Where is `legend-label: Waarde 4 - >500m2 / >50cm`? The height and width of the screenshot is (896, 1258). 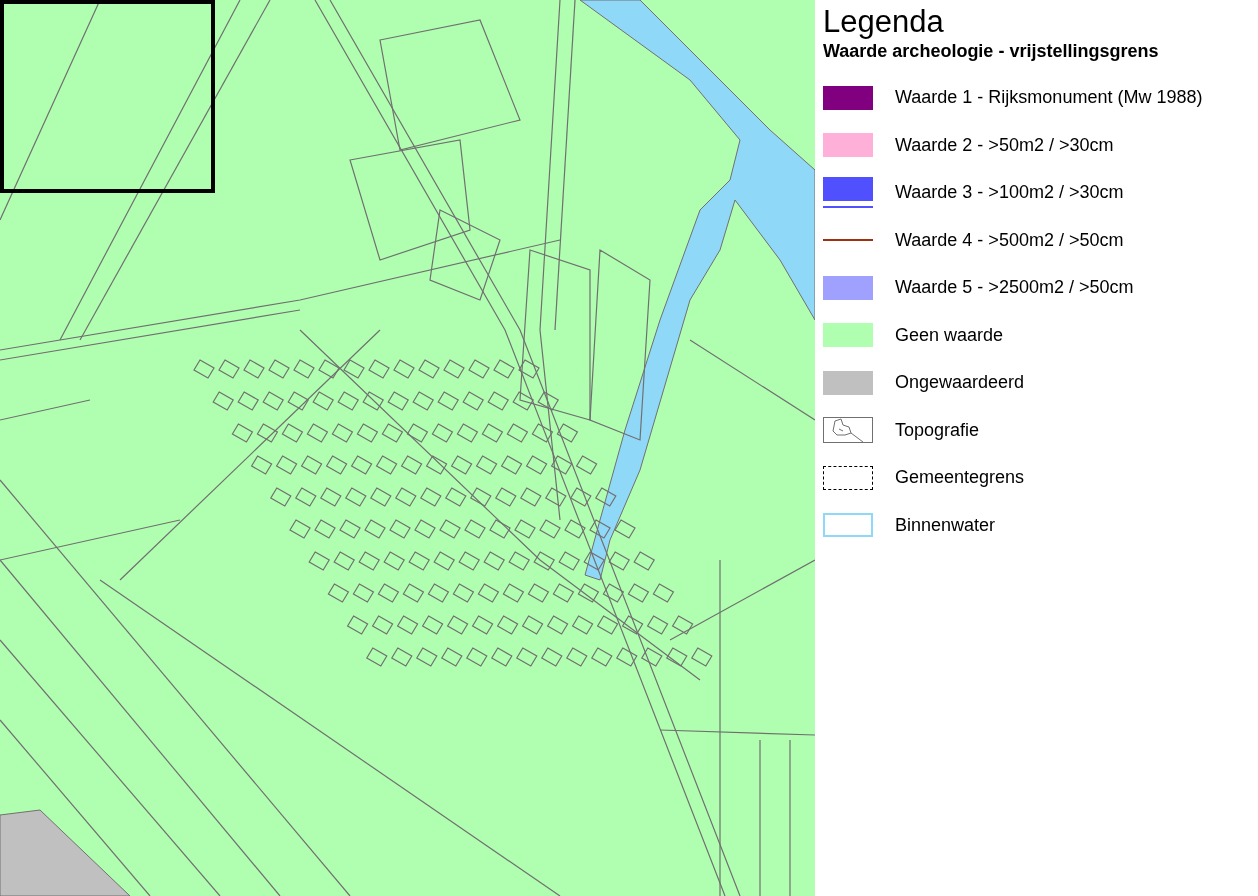
legend-label: Waarde 4 - >500m2 / >50cm is located at coordinates (1009, 240).